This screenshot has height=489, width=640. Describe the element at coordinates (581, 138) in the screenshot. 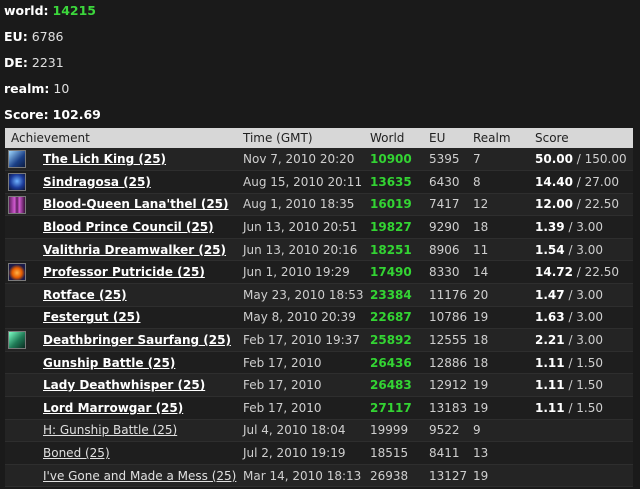

I see `header-score: Score` at that location.